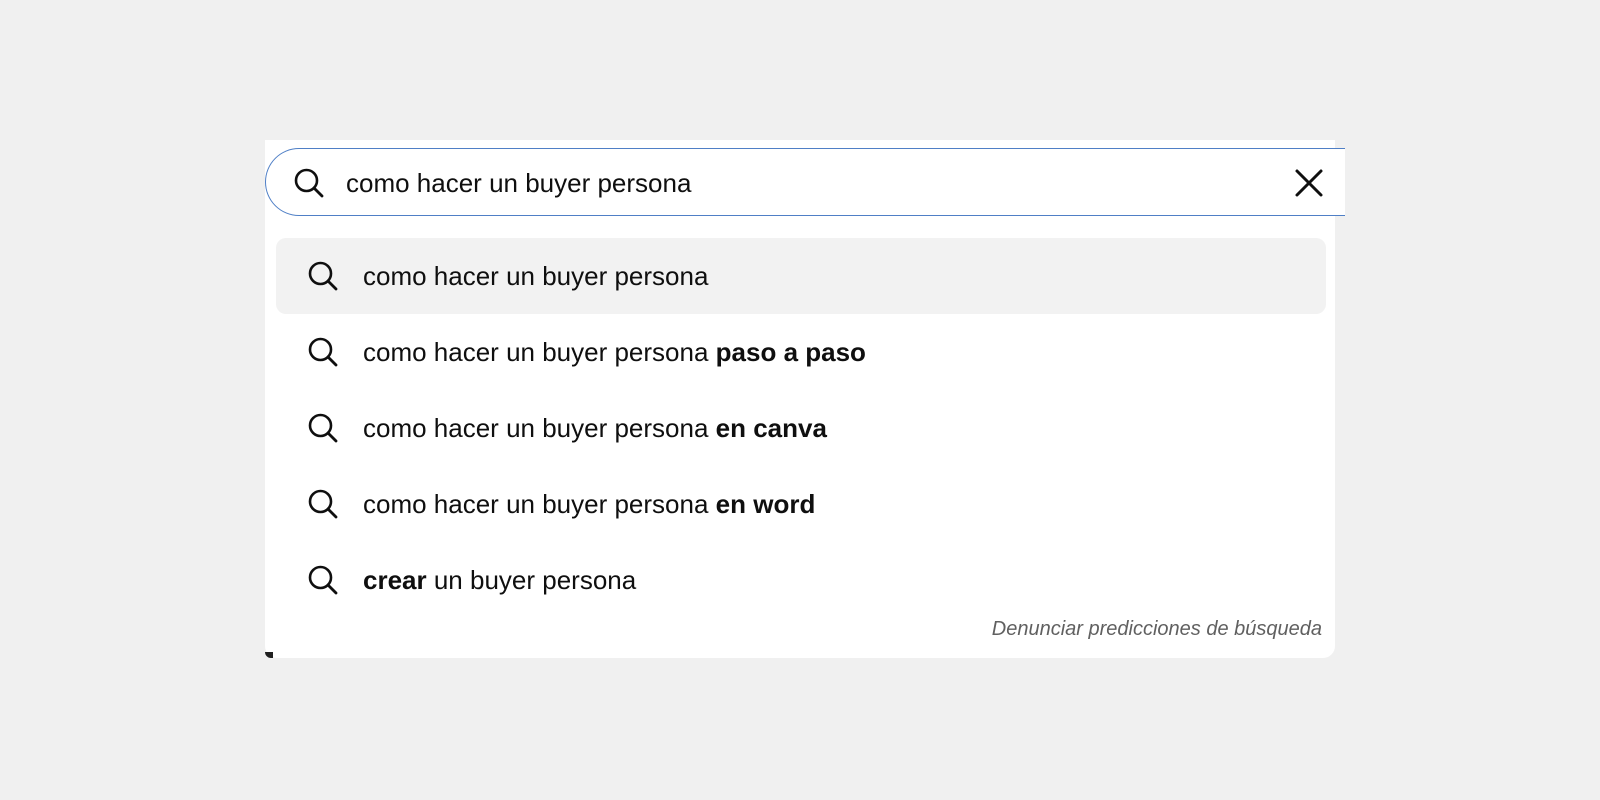 This screenshot has height=800, width=1600. Describe the element at coordinates (614, 352) in the screenshot. I see `suggestion-label: como hacer un buyer persona paso a paso` at that location.